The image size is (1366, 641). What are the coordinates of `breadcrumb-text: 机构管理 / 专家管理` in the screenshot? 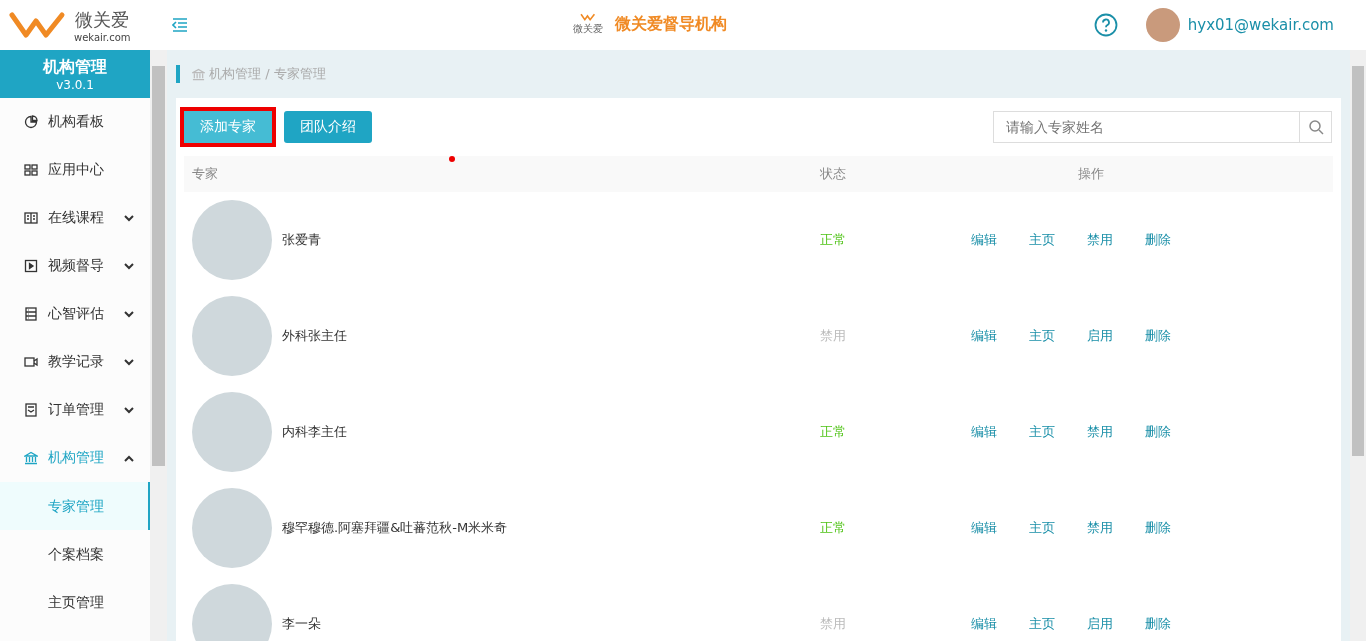 It's located at (267, 74).